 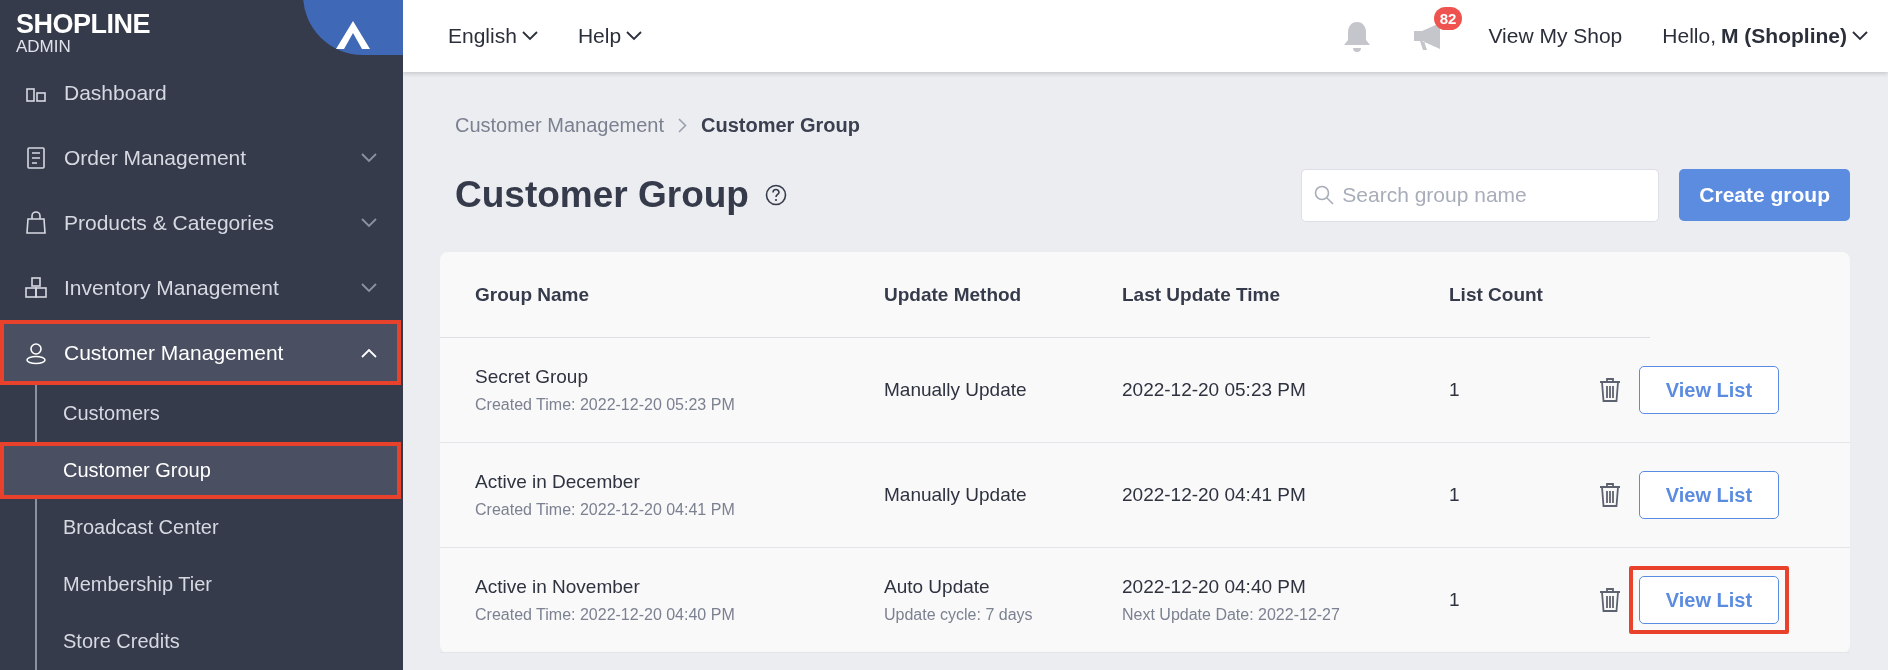 I want to click on sidebar-subitem: Broadcast Center, so click(x=219, y=527).